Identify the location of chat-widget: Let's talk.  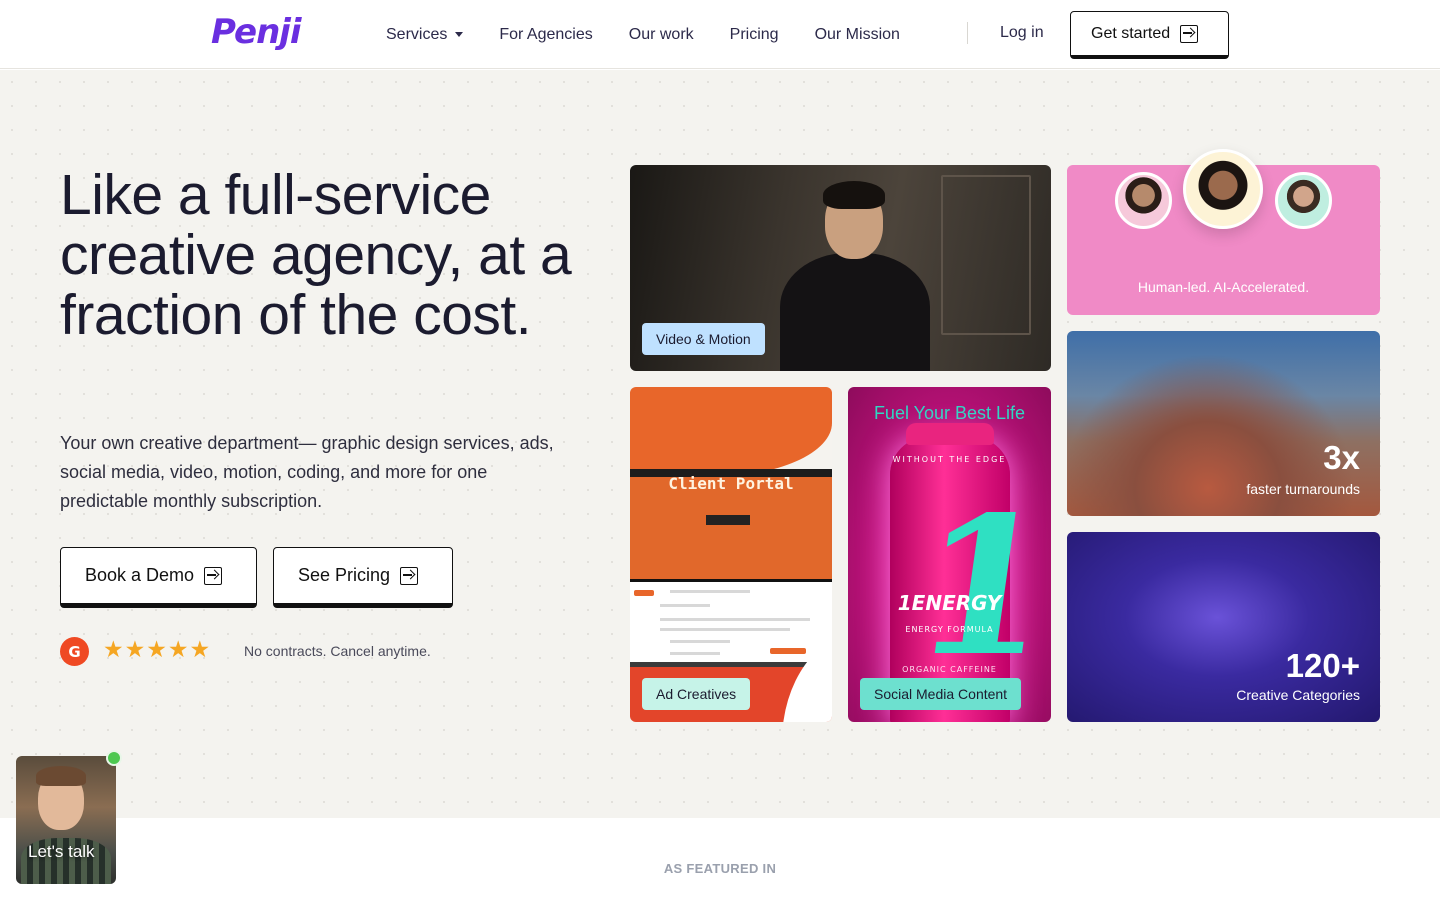
(66, 820).